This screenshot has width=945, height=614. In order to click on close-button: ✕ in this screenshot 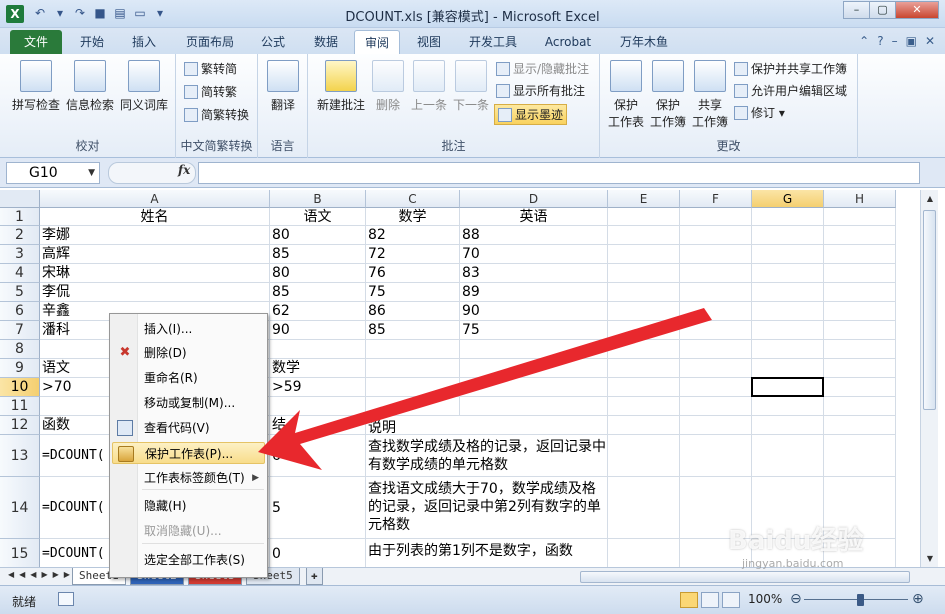, I will do `click(917, 10)`.